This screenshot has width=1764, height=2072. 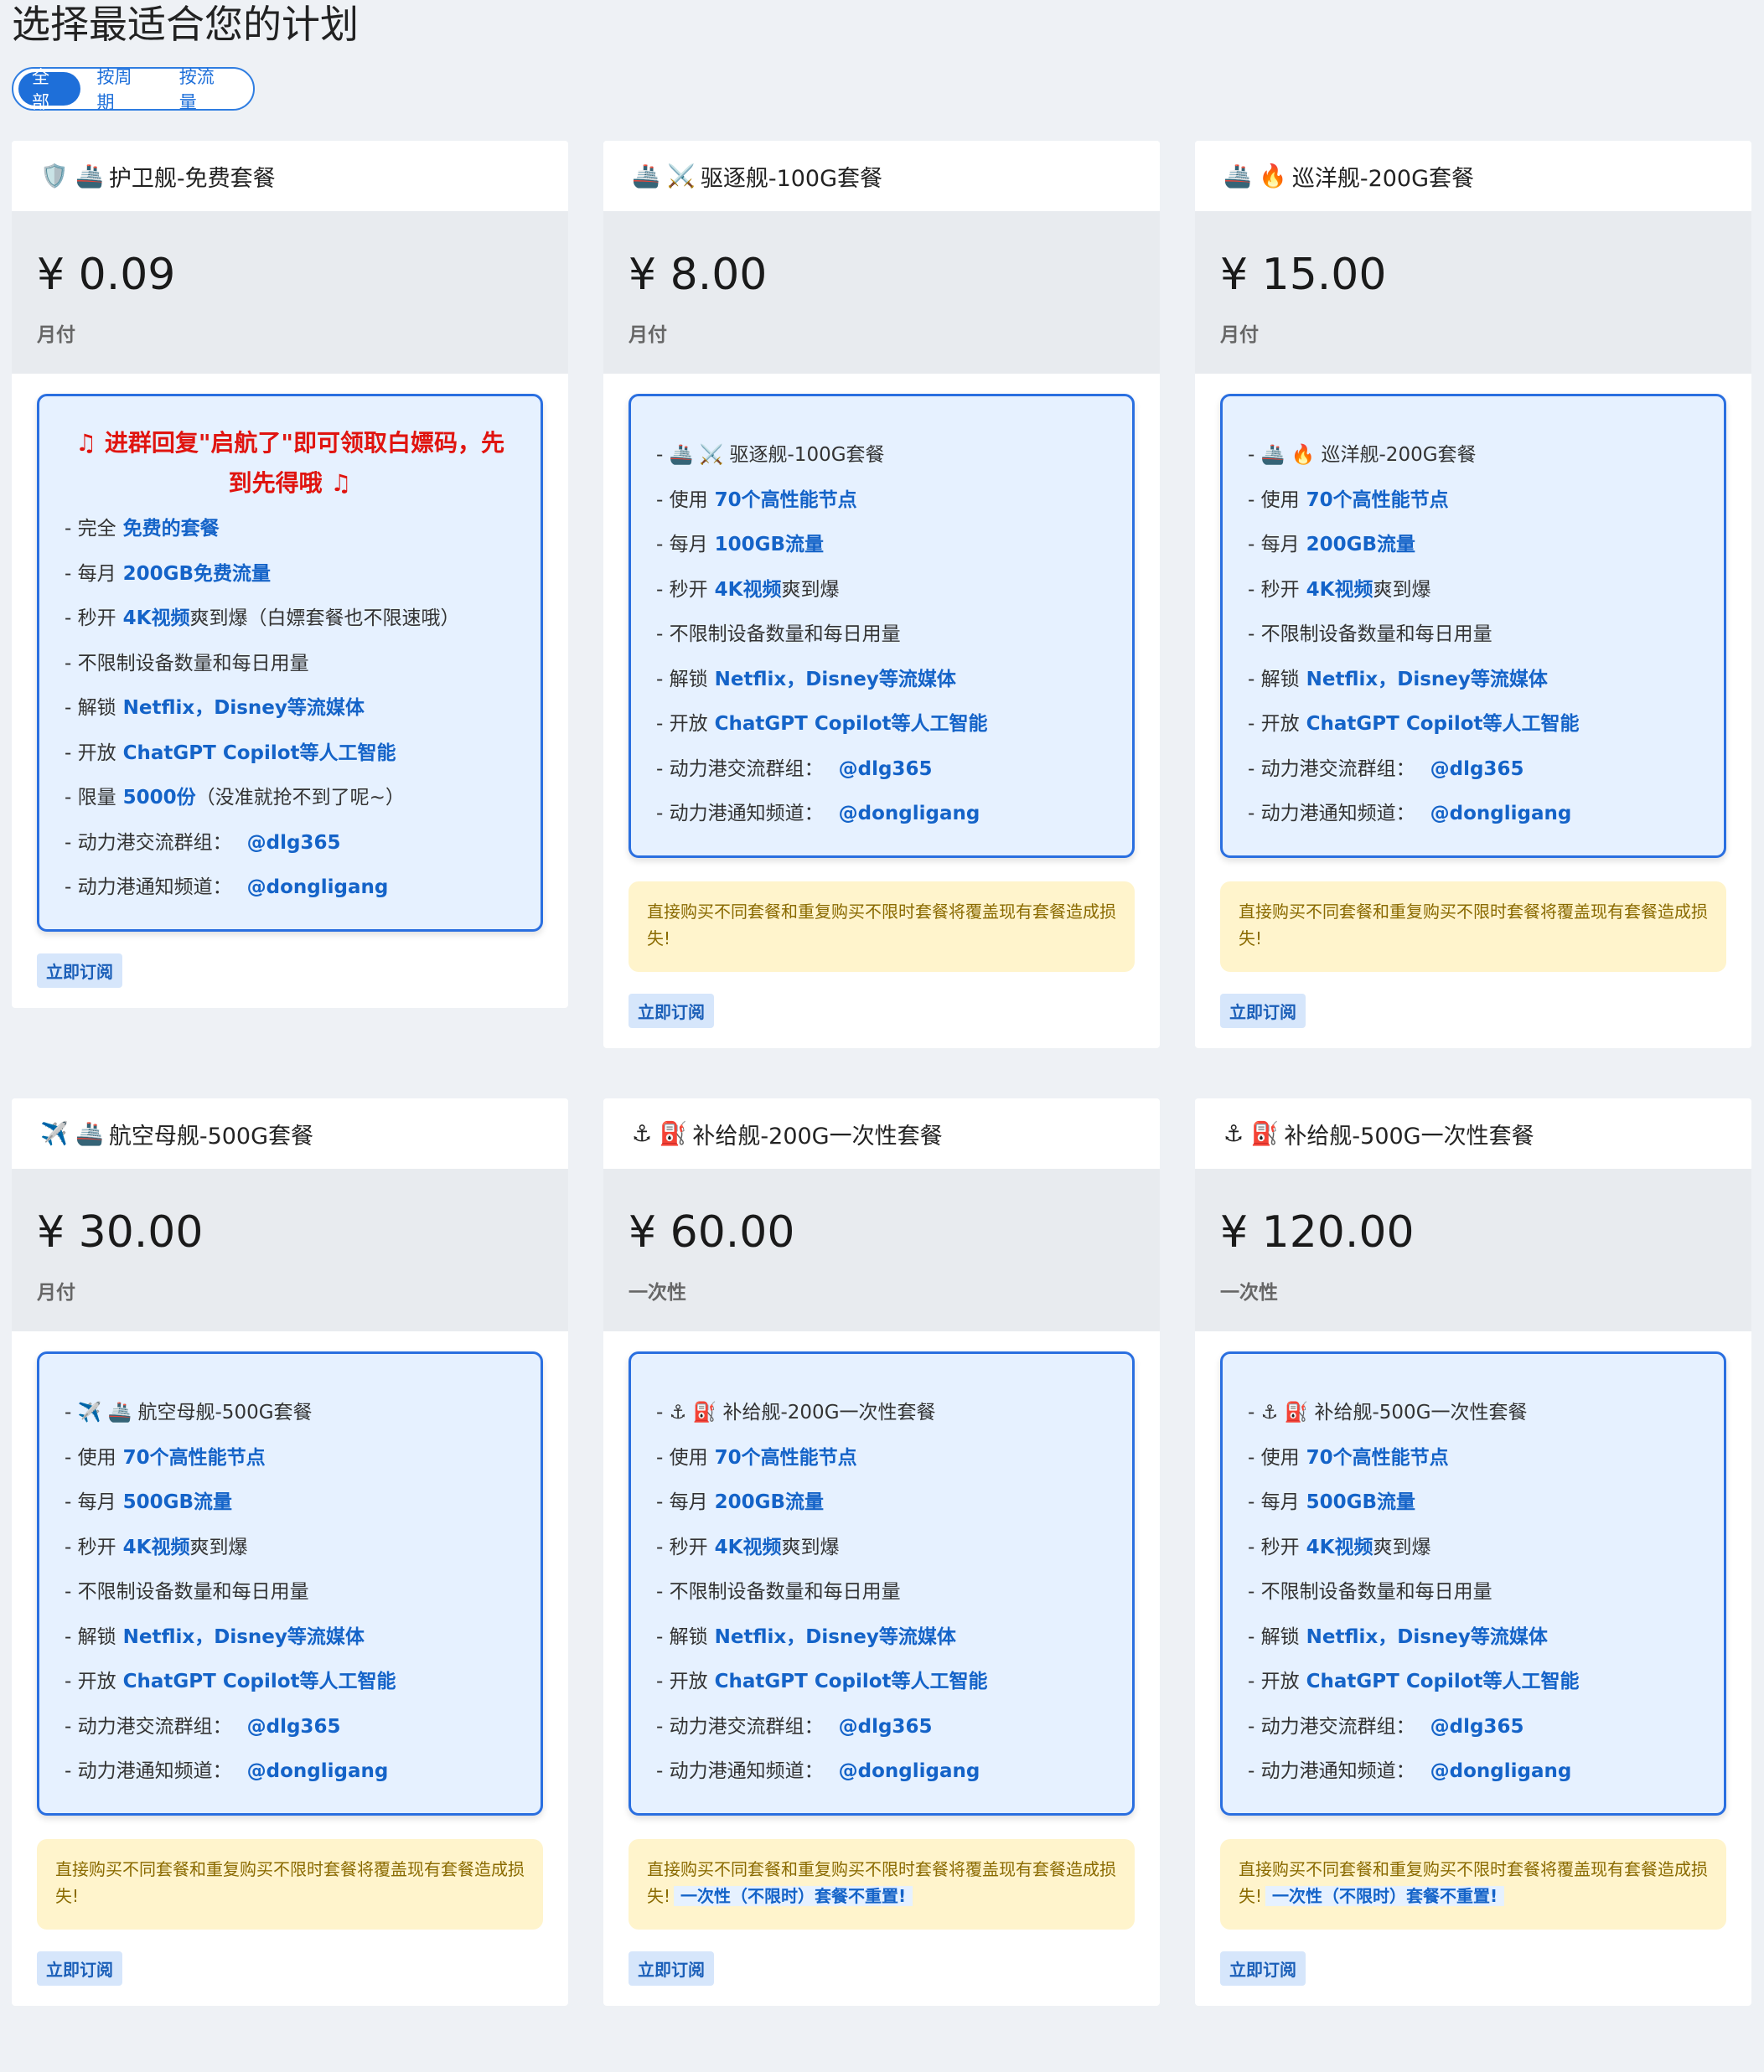 What do you see at coordinates (120, 1232) in the screenshot?
I see `plan-price: ¥ 30.00` at bounding box center [120, 1232].